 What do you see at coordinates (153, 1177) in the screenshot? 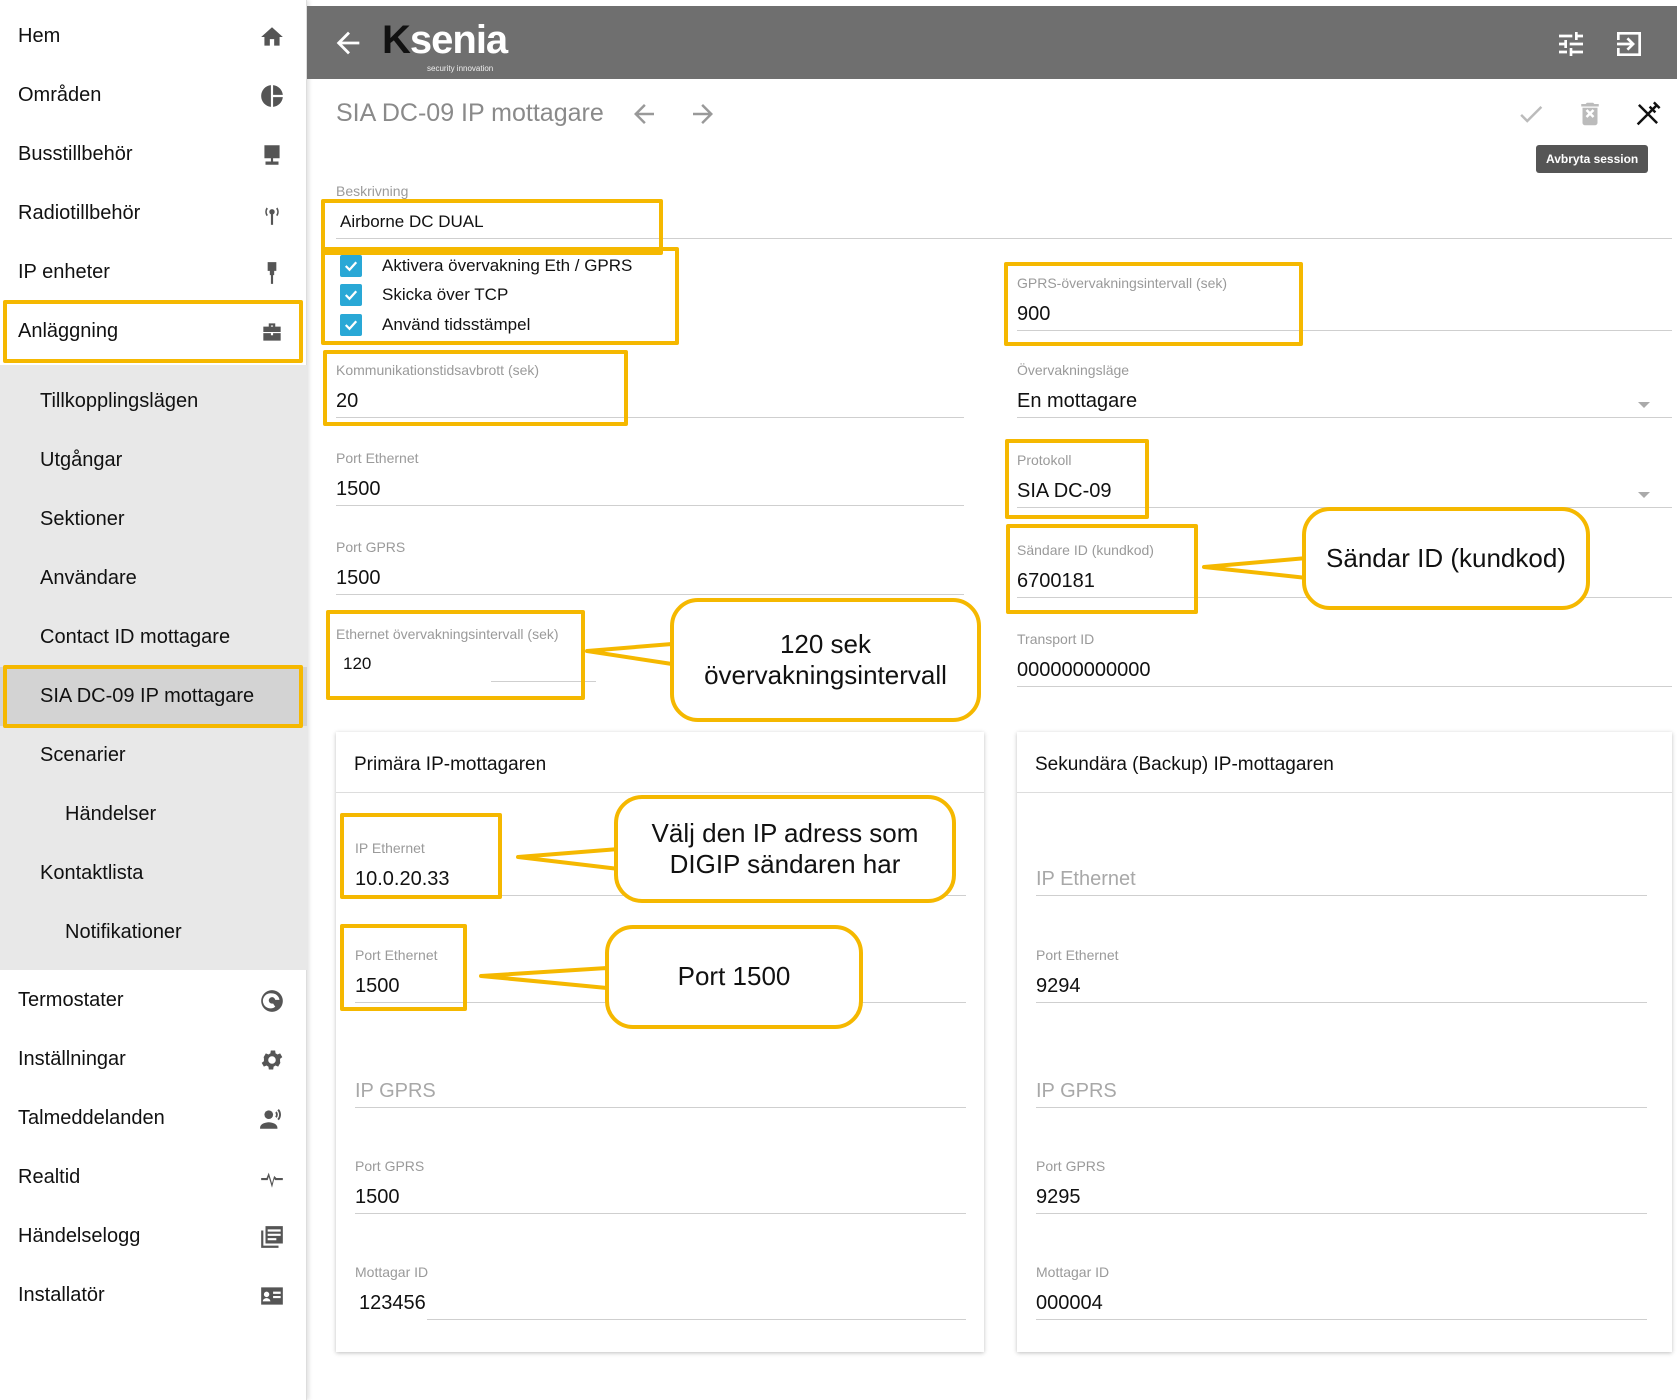
I see `nav-realtime: Realtid` at bounding box center [153, 1177].